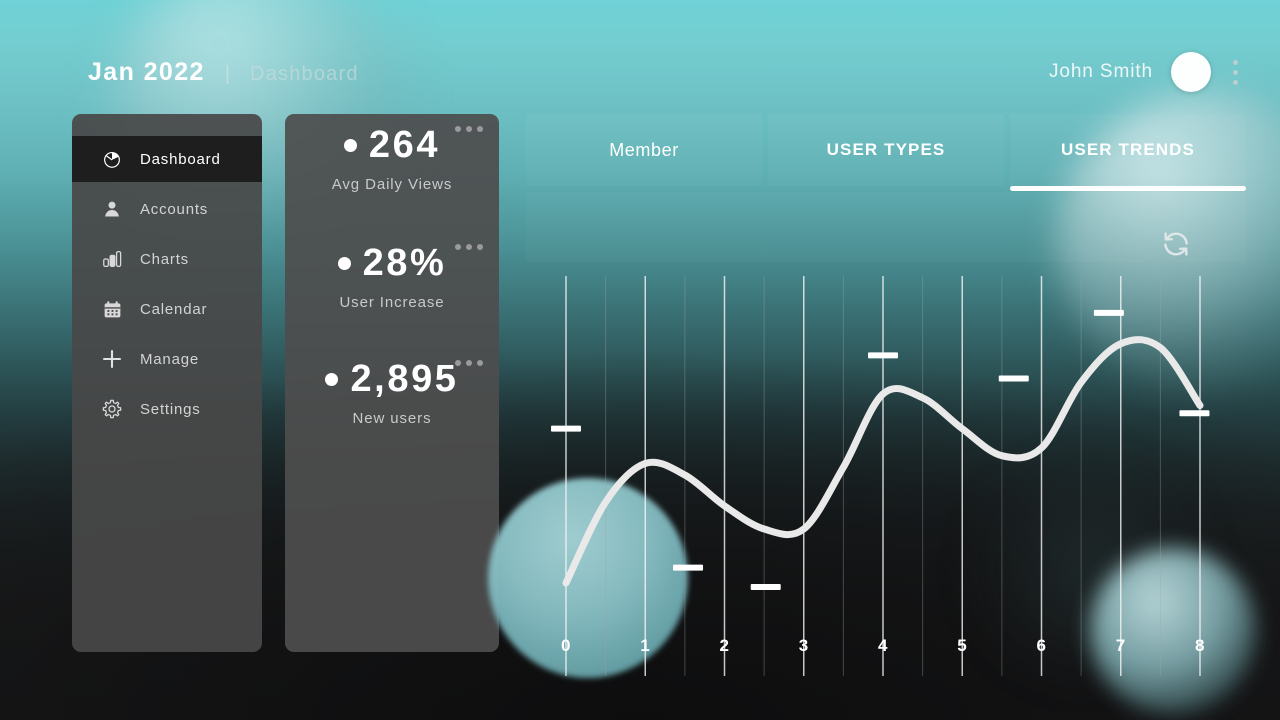 The height and width of the screenshot is (720, 1280). I want to click on sidebar-item-label: Dashboard, so click(180, 159).